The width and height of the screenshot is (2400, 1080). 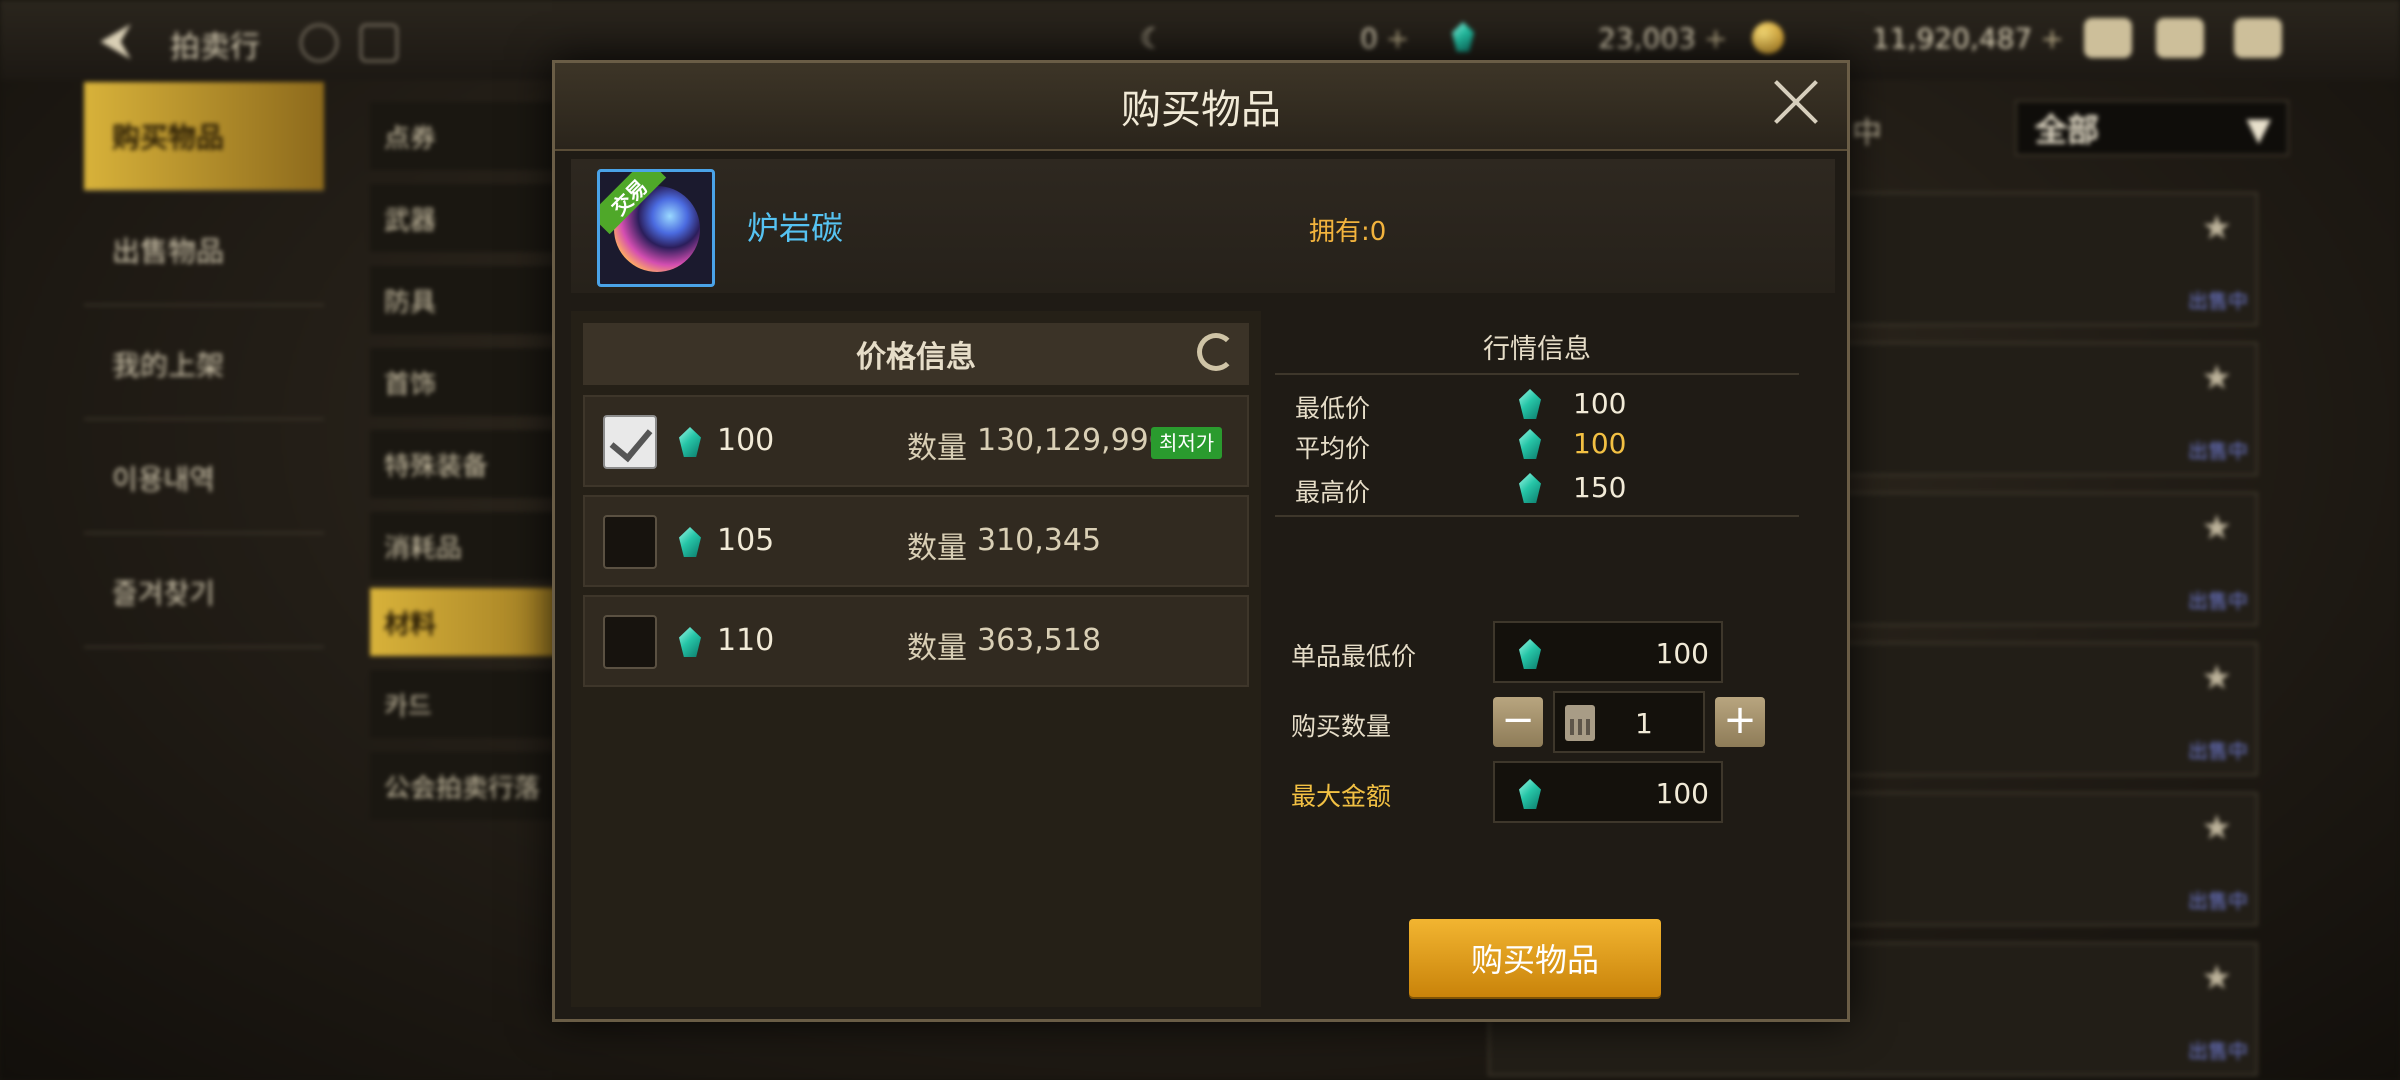 What do you see at coordinates (1461, 489) in the screenshot?
I see `market-row-max: 最高价 150` at bounding box center [1461, 489].